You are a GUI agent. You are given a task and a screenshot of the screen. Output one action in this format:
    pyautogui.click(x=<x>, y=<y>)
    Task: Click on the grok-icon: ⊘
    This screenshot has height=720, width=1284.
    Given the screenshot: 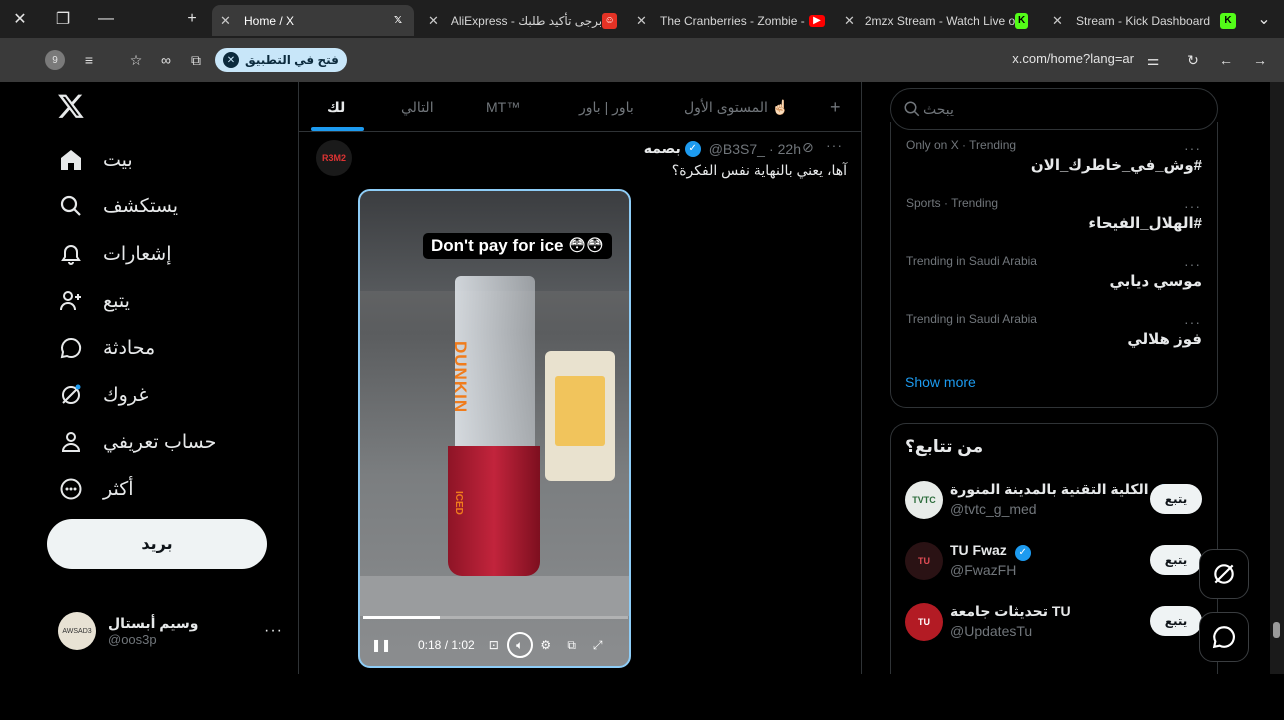 What is the action you would take?
    pyautogui.click(x=811, y=148)
    